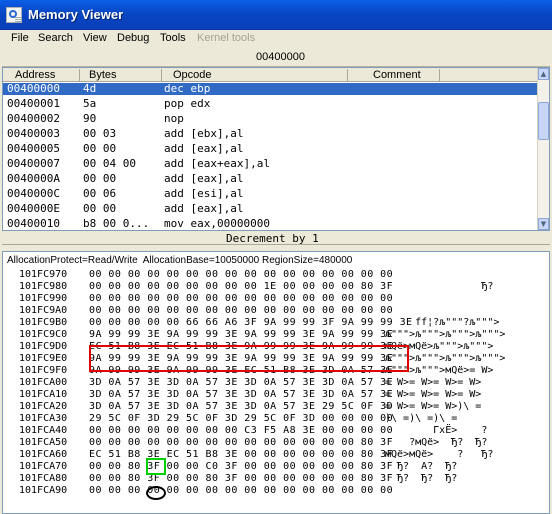 This screenshot has height=514, width=552. I want to click on disasm-row: 0040000A 00 00 add [eax],al, so click(271, 179).